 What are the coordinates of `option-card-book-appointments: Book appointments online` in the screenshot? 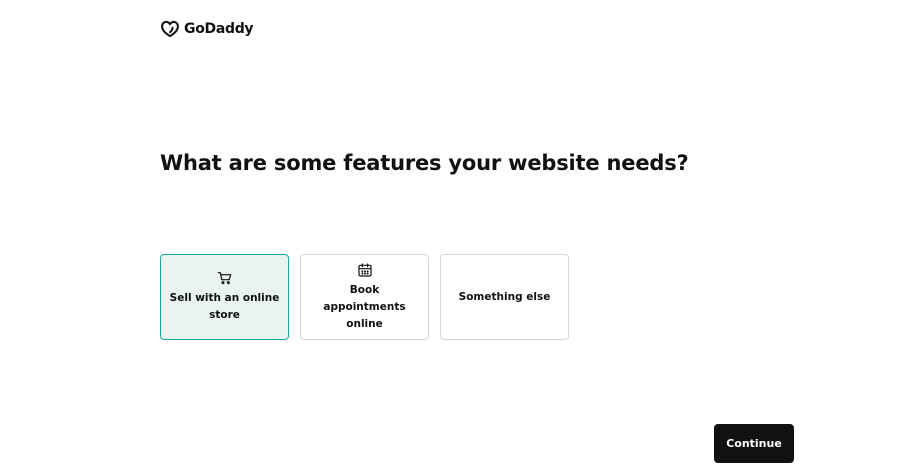 It's located at (364, 297).